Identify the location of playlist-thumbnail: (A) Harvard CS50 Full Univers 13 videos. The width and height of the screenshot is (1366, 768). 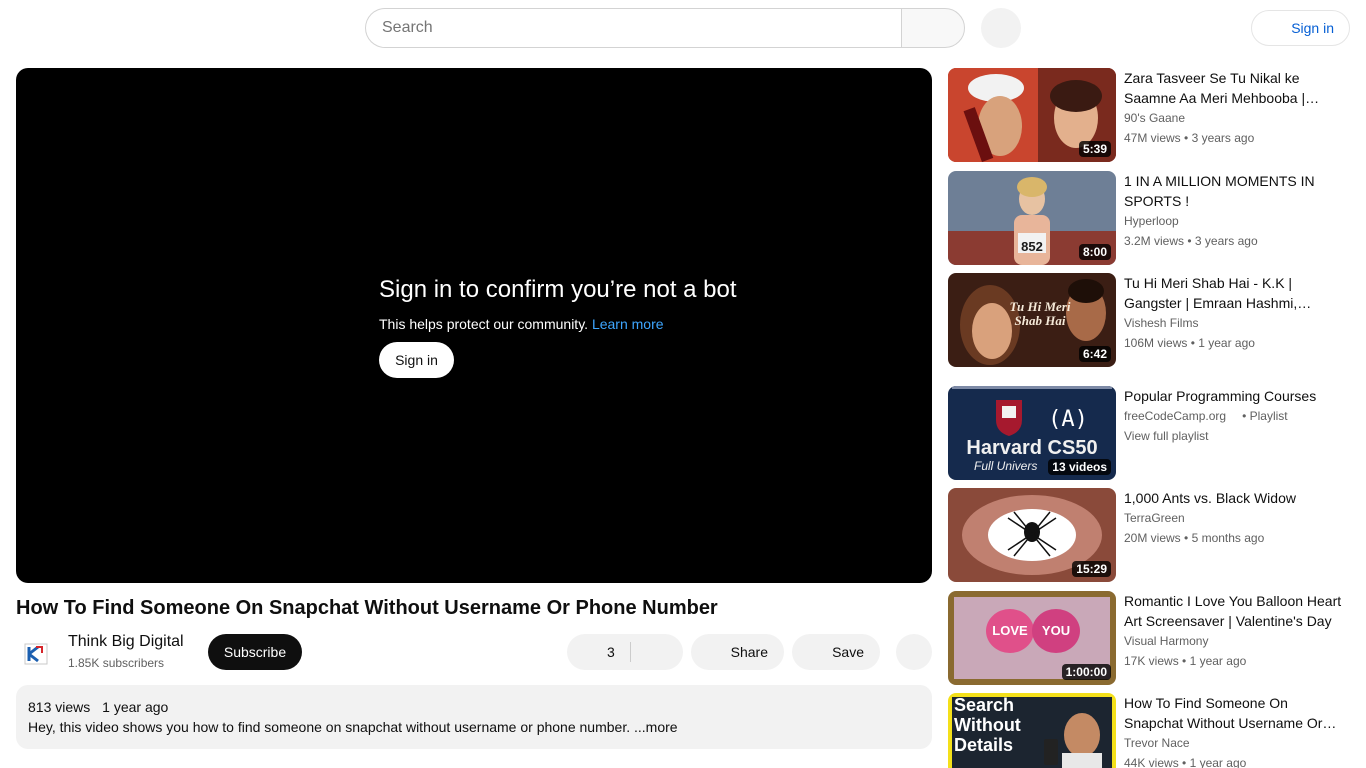
(1032, 433).